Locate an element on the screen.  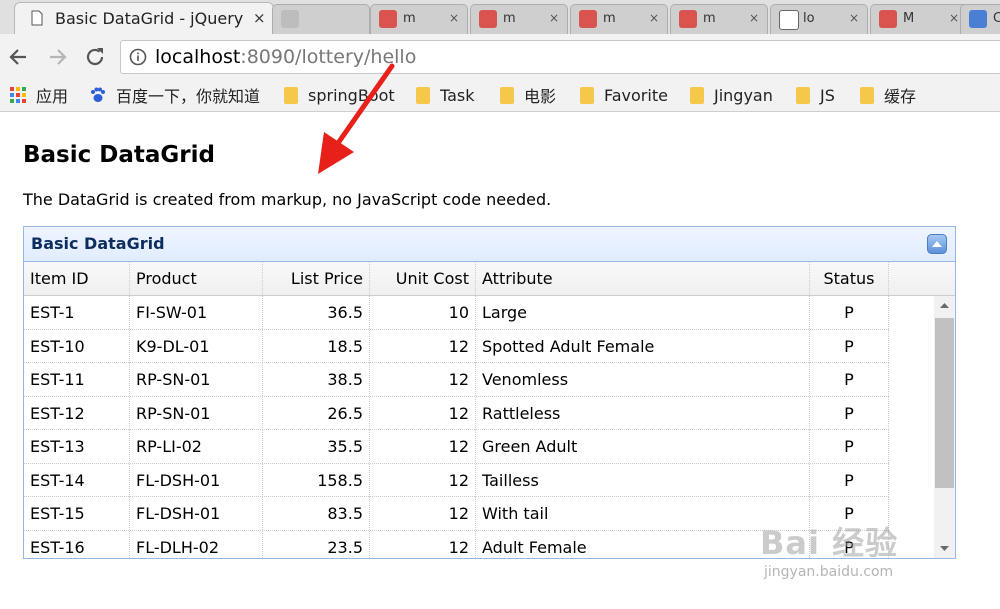
scroll-down-icon is located at coordinates (944, 549).